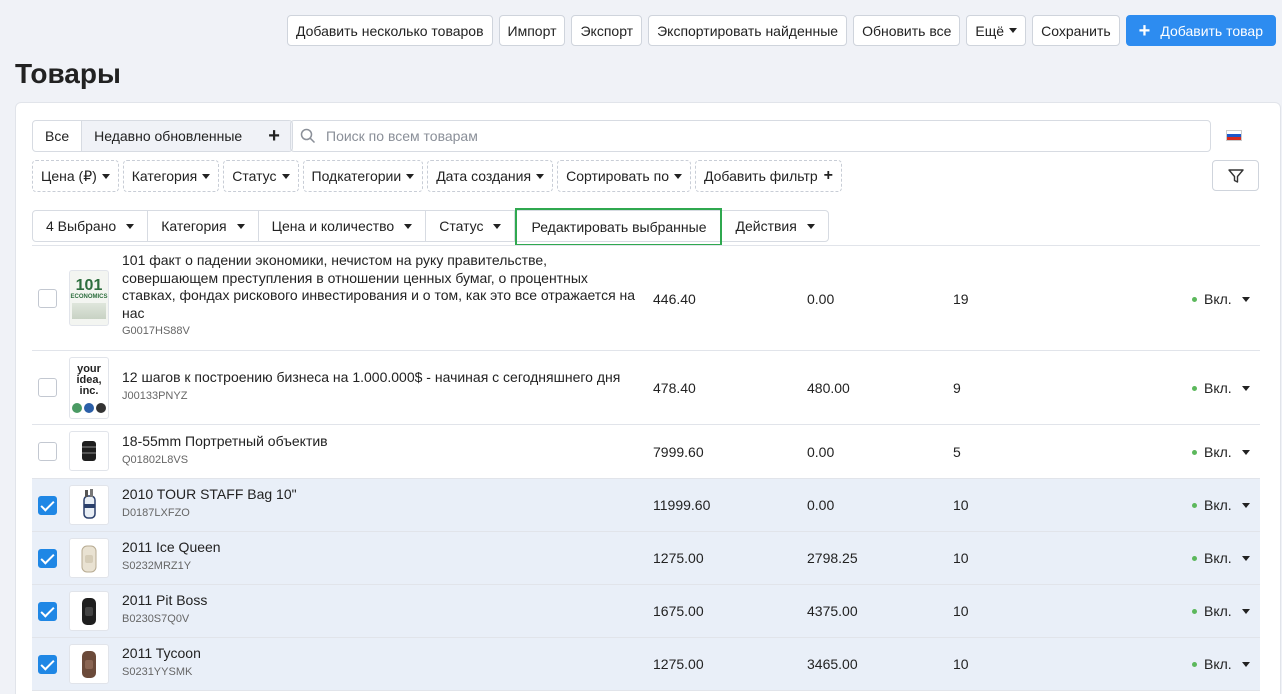  Describe the element at coordinates (678, 611) in the screenshot. I see `price-cell: 1675.00` at that location.